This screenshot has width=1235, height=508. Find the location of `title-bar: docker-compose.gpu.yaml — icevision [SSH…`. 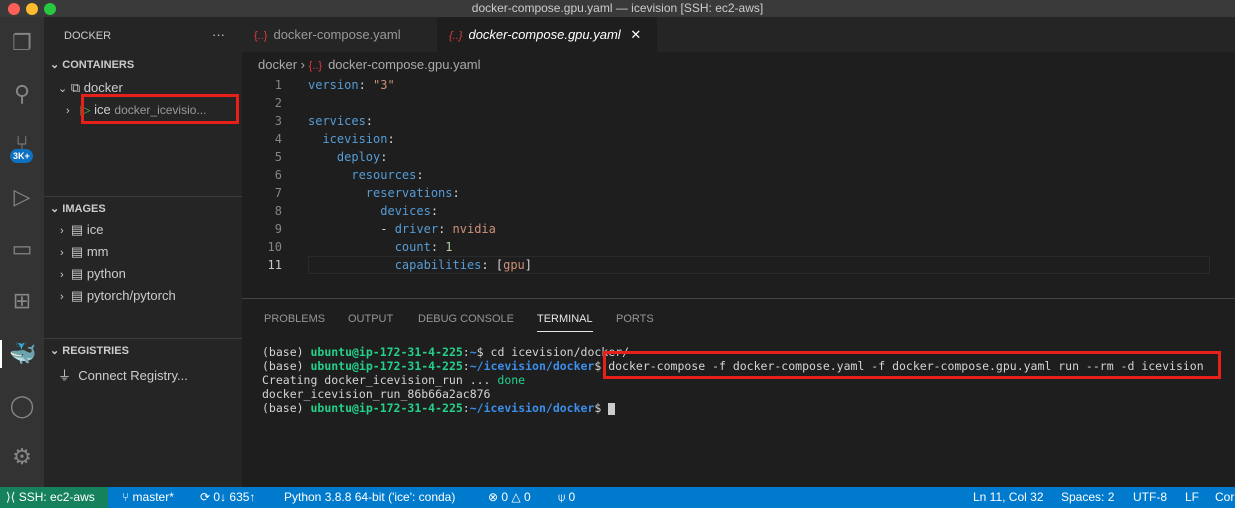

title-bar: docker-compose.gpu.yaml — icevision [SSH… is located at coordinates (617, 8).